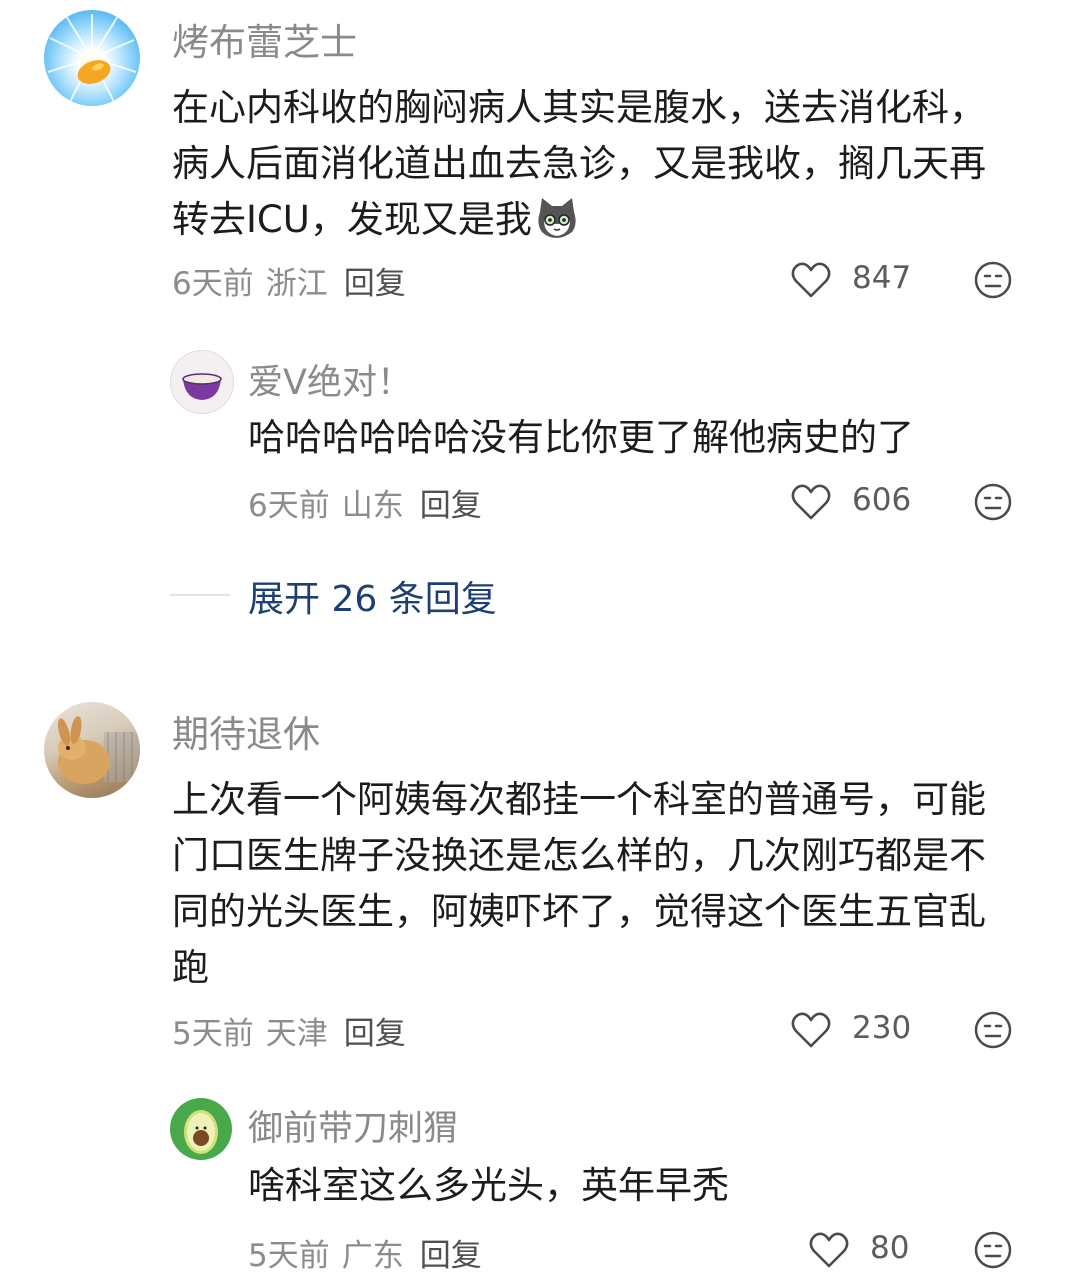 The height and width of the screenshot is (1279, 1078). Describe the element at coordinates (213, 284) in the screenshot. I see `comment-time: 6天前` at that location.